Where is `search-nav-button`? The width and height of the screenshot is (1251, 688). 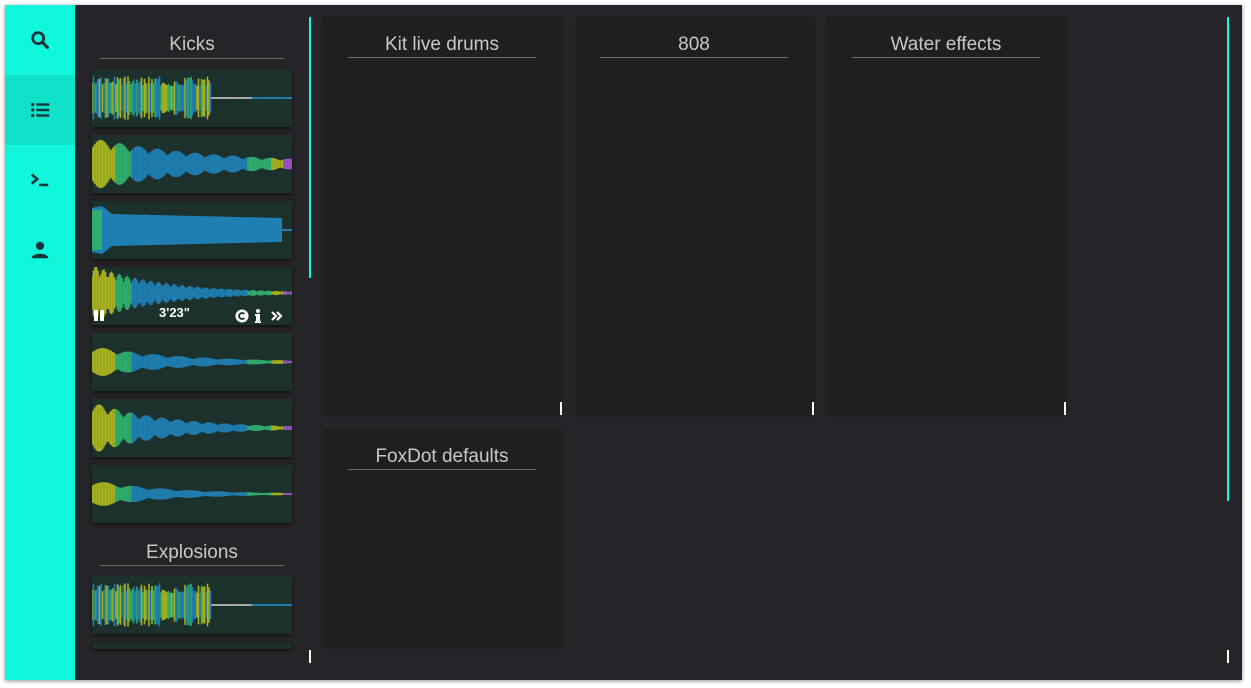 search-nav-button is located at coordinates (40, 40).